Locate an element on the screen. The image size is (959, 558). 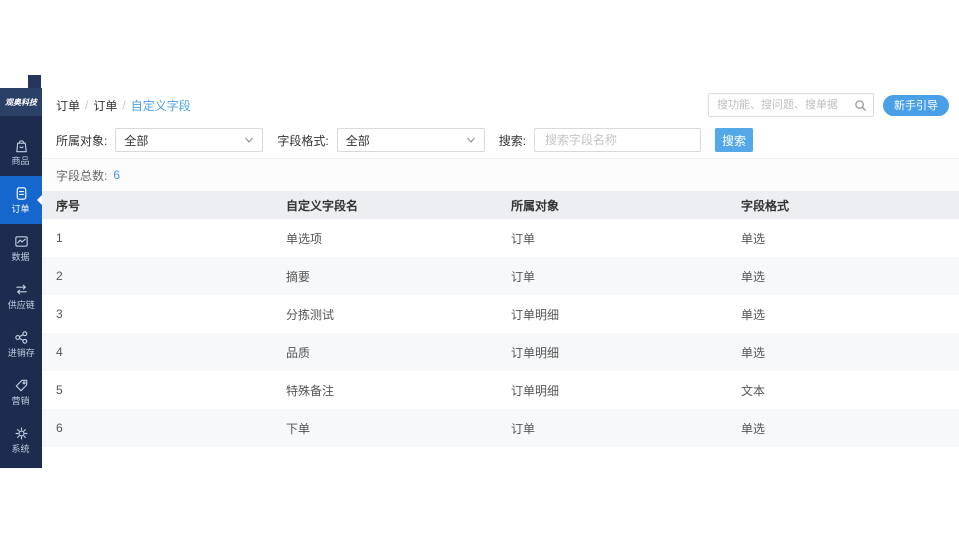
table-row: 4 品质 订单明细 单选 is located at coordinates (500, 352).